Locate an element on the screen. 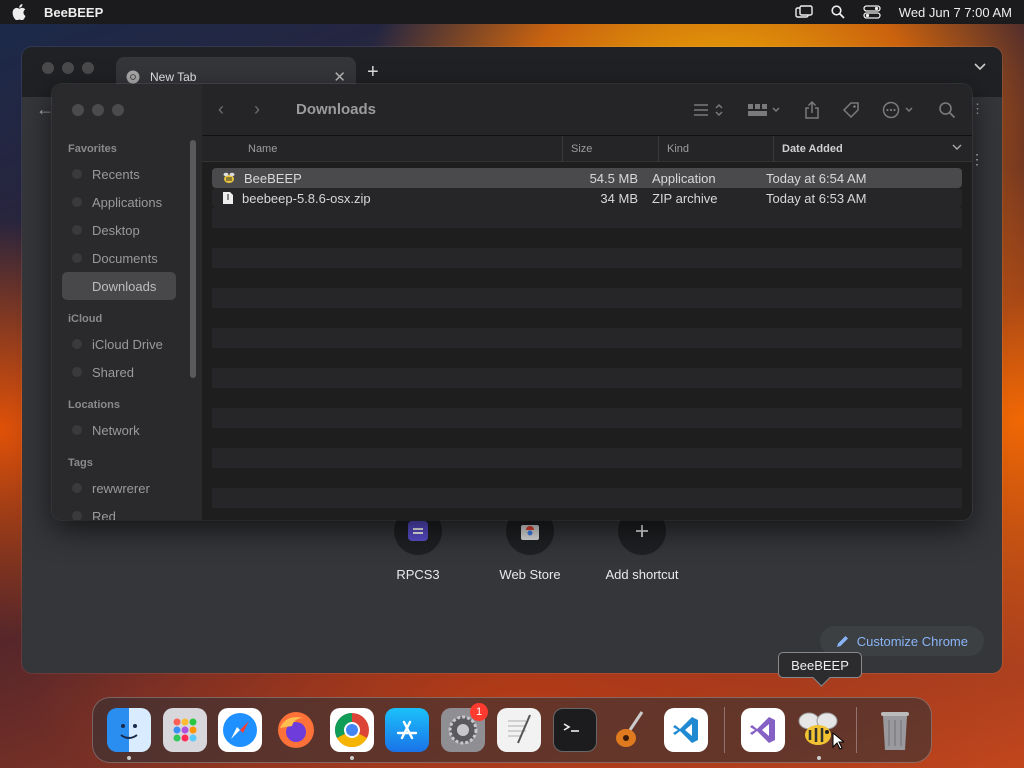 Image resolution: width=1024 pixels, height=768 pixels. apple-menu-icon is located at coordinates (19, 12).